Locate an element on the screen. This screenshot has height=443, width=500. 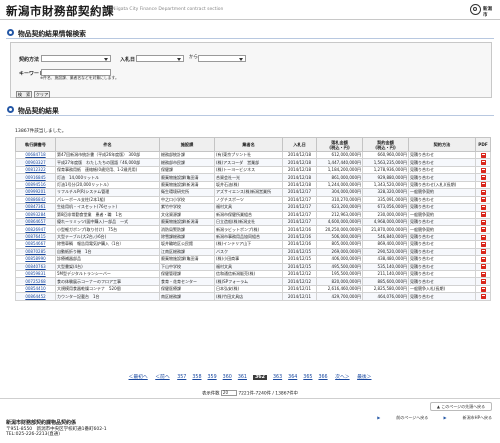
contract-number-link: 00840763 is located at coordinates (35, 267).